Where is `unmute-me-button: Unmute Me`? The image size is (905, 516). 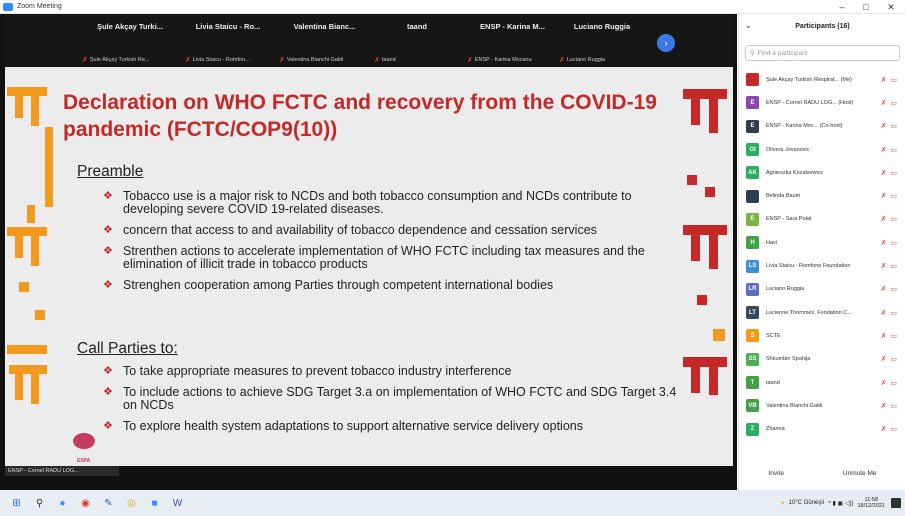 unmute-me-button: Unmute Me is located at coordinates (860, 473).